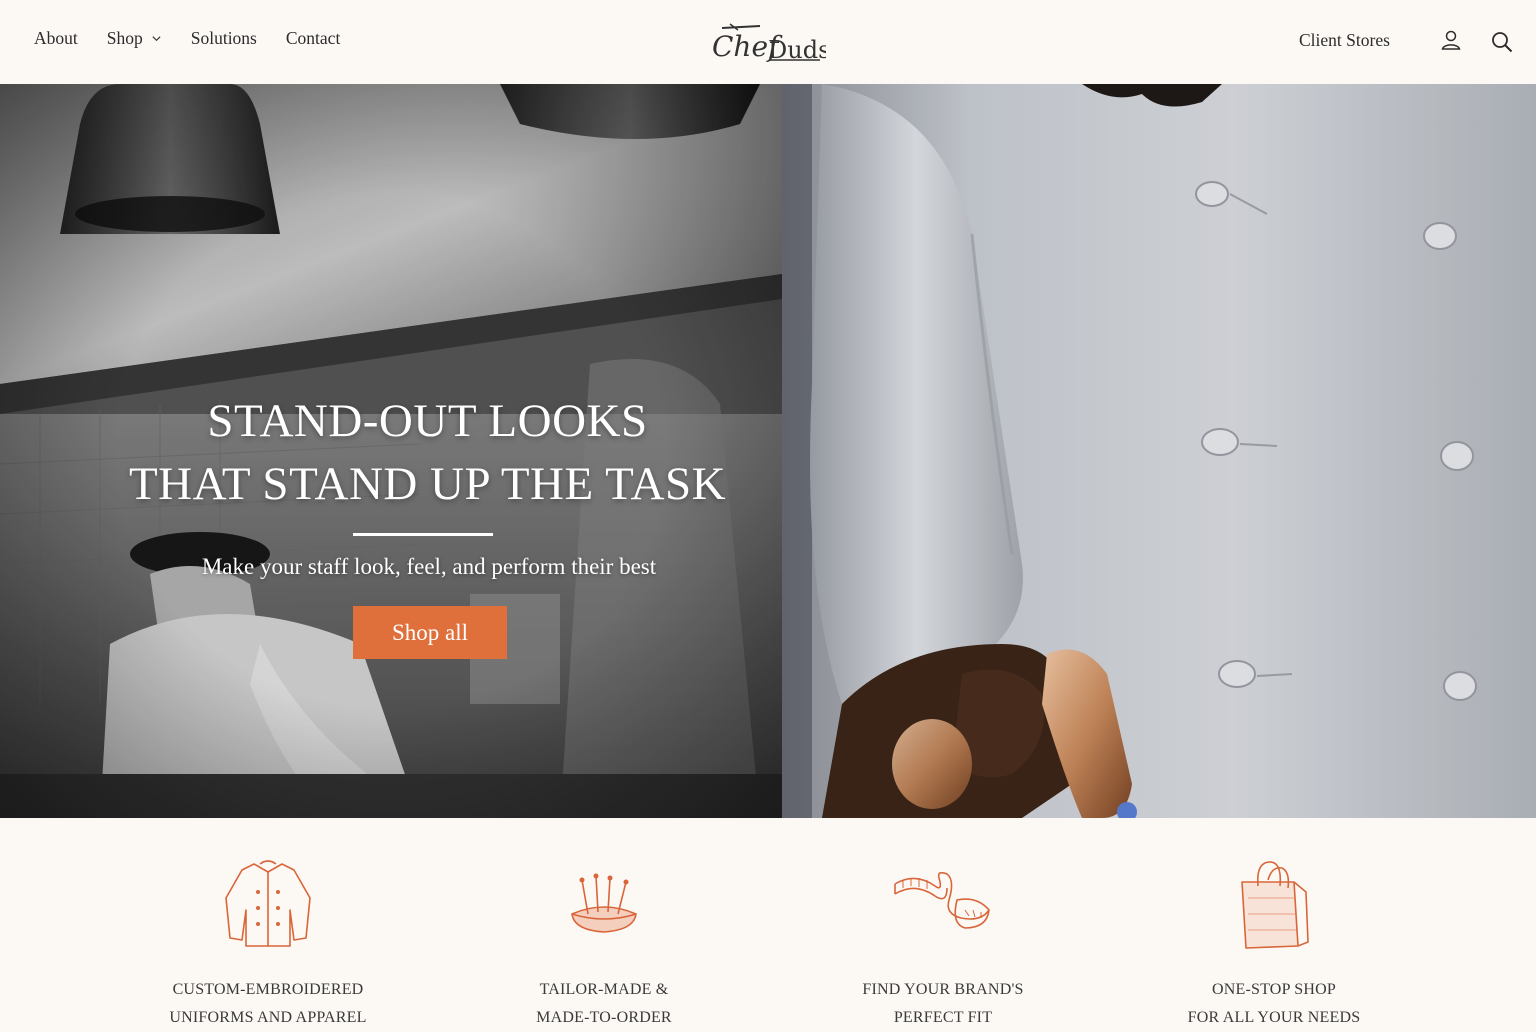  I want to click on feature-line1: TAILOR-MADE &, so click(604, 989).